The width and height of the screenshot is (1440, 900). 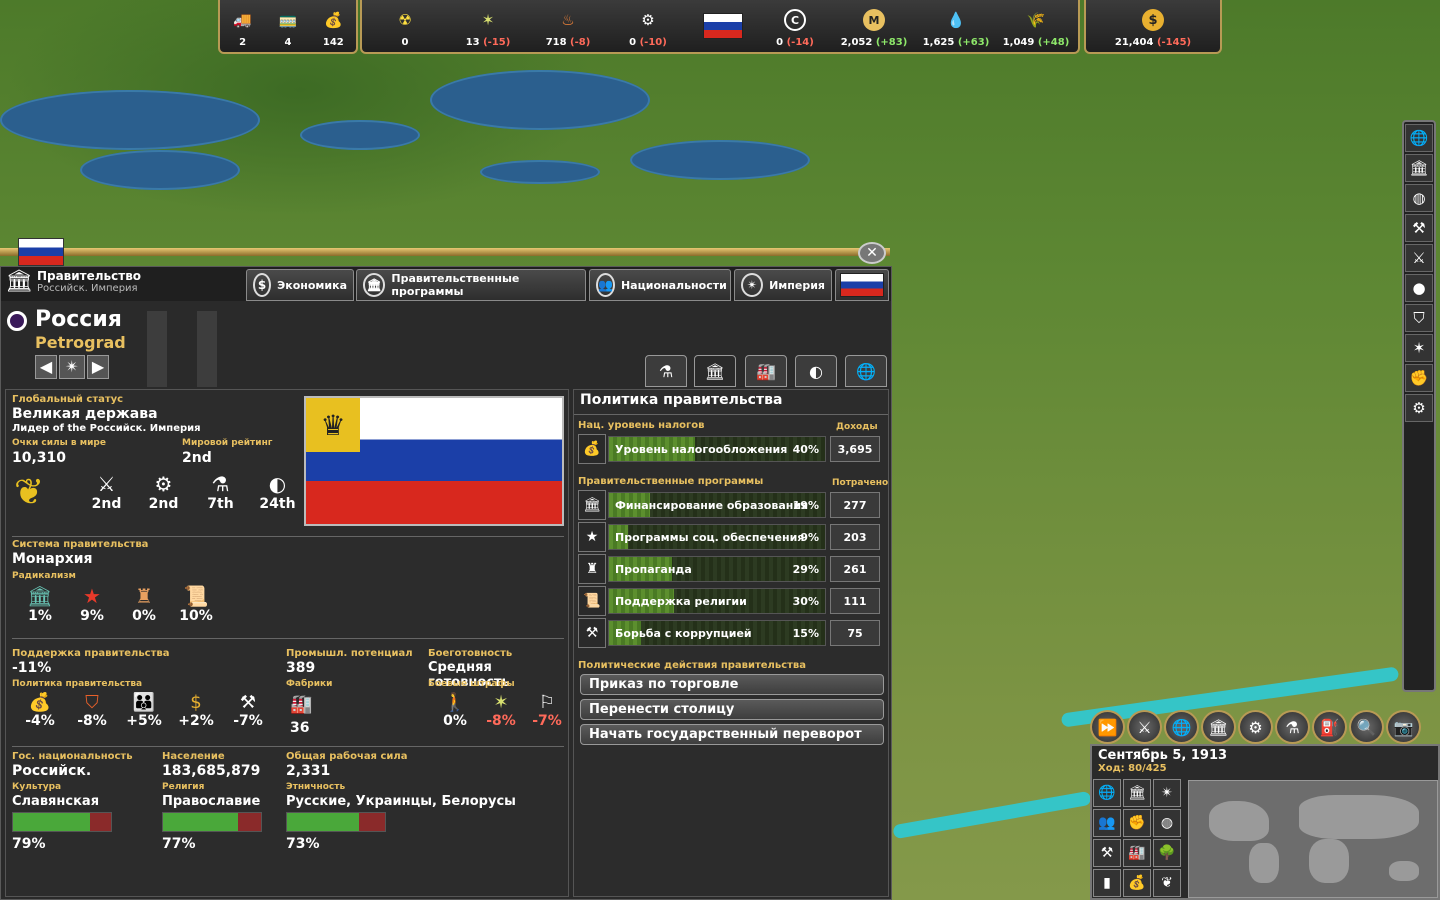 I want to click on res-gear: ⚙ 0 (-10), so click(x=648, y=26).